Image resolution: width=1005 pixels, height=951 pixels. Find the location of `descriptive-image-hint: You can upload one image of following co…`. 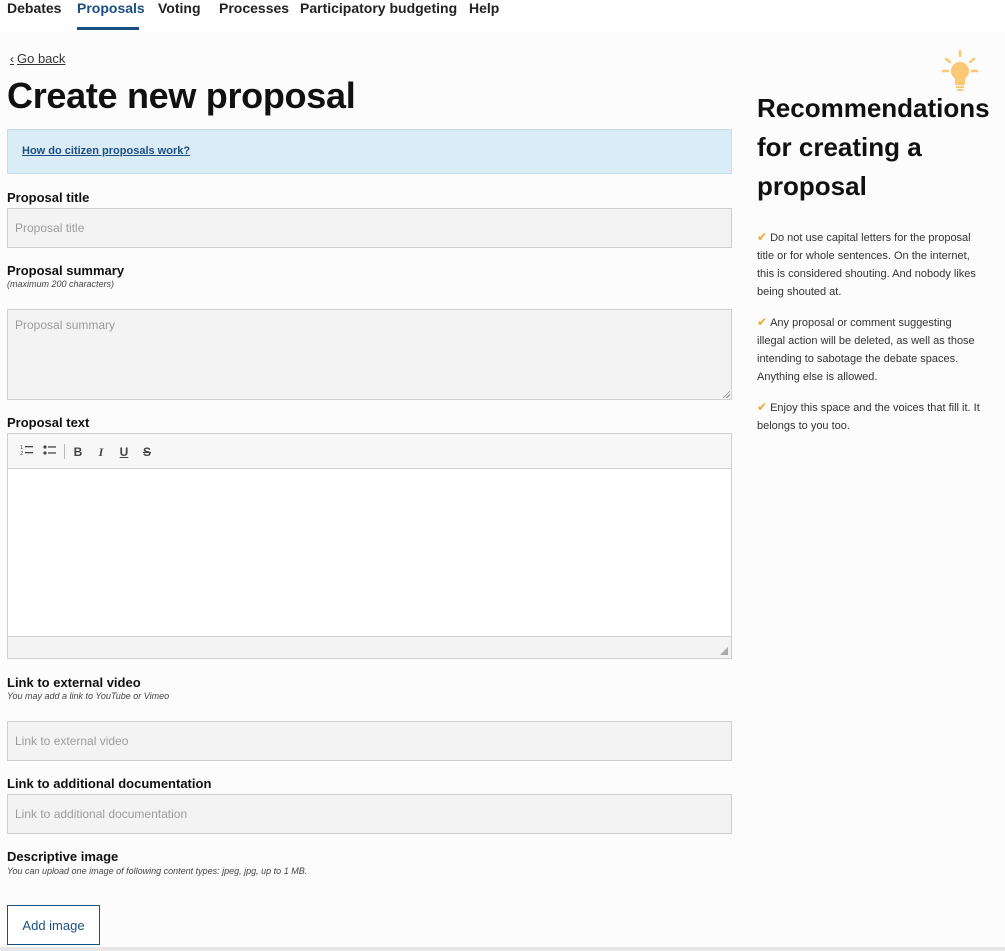

descriptive-image-hint: You can upload one image of following co… is located at coordinates (157, 871).